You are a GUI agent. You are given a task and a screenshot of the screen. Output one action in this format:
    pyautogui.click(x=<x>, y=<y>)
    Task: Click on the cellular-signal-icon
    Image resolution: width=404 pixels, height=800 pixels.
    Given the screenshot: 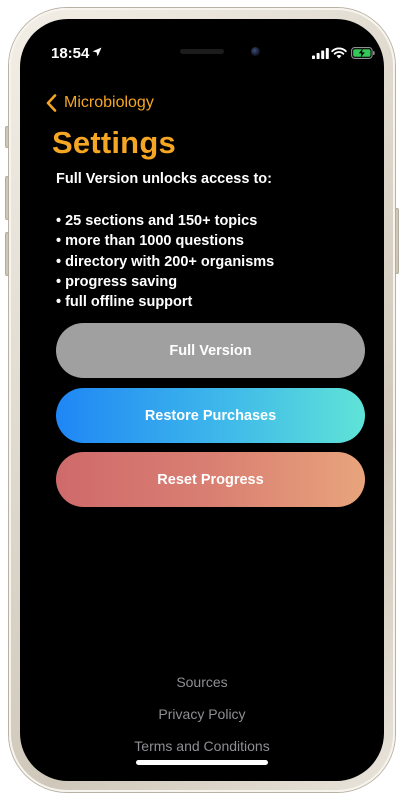 What is the action you would take?
    pyautogui.click(x=320, y=53)
    